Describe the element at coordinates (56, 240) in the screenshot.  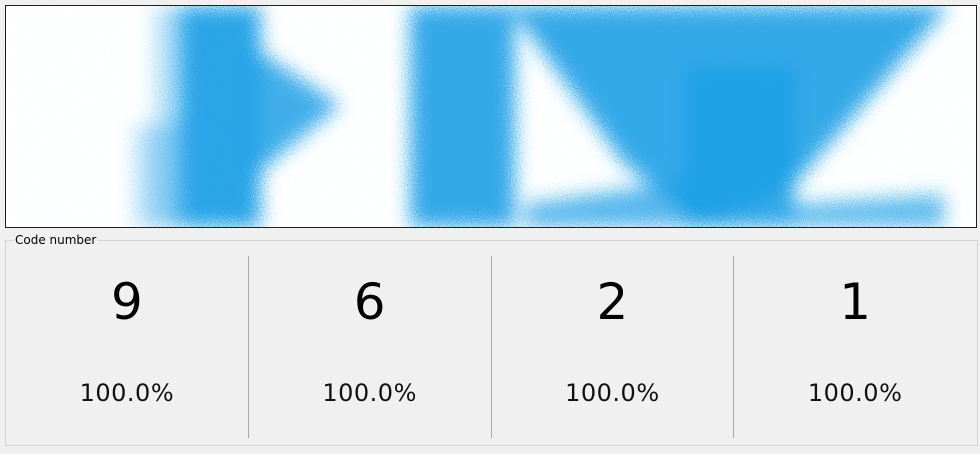
I see `group-caption: Code number` at that location.